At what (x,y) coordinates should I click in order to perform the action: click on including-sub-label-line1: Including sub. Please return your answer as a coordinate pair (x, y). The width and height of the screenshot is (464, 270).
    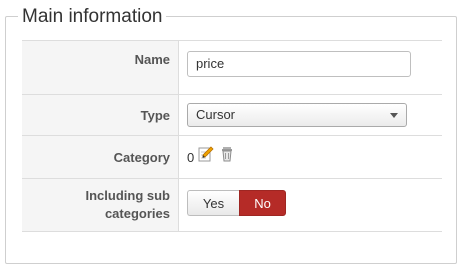
    Looking at the image, I should click on (128, 195).